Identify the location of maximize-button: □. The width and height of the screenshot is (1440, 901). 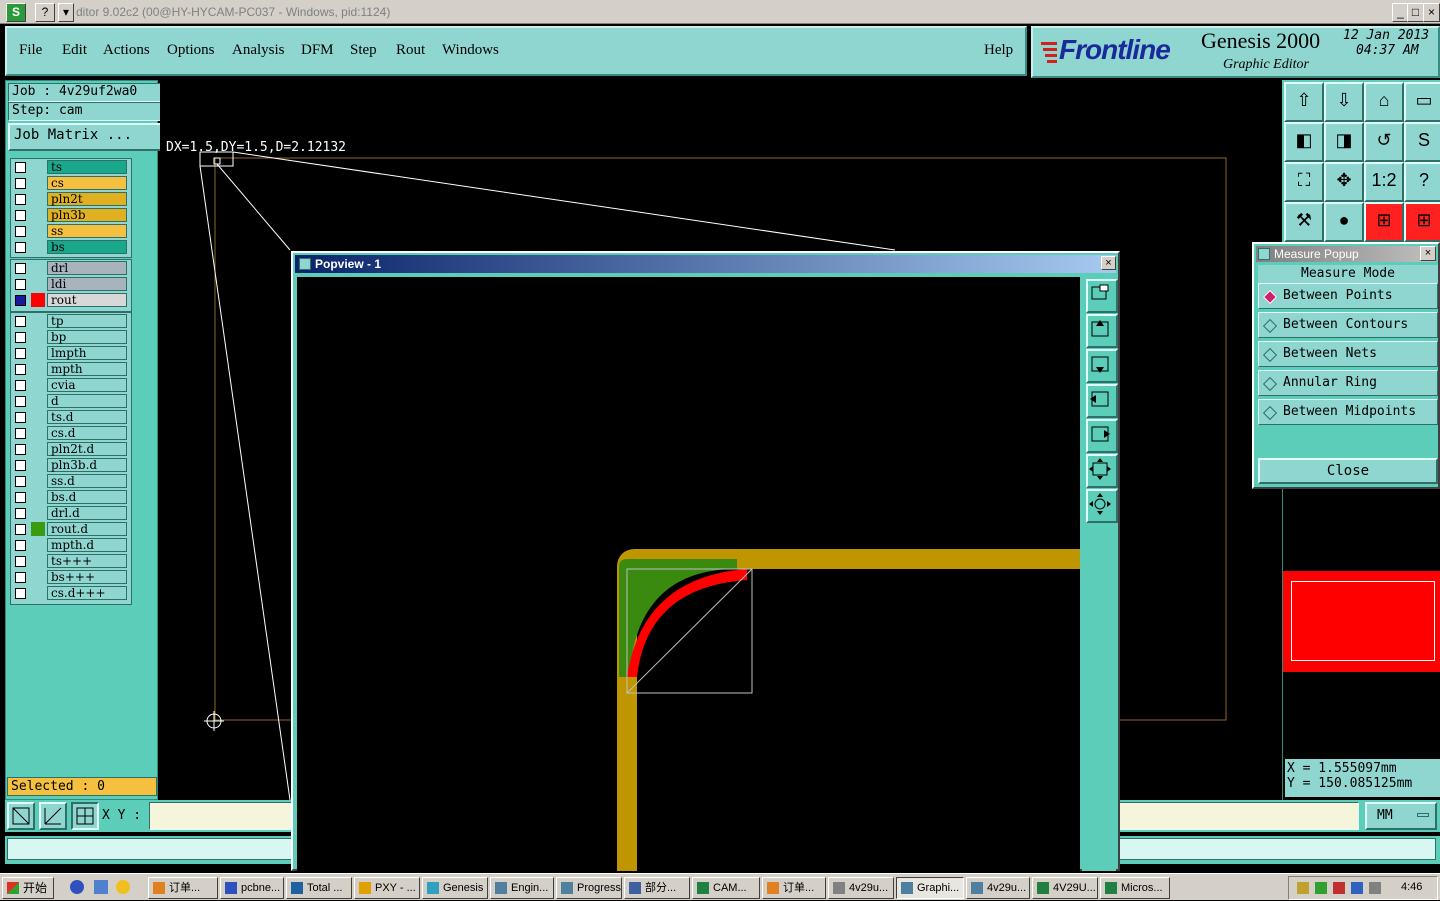
(1415, 12).